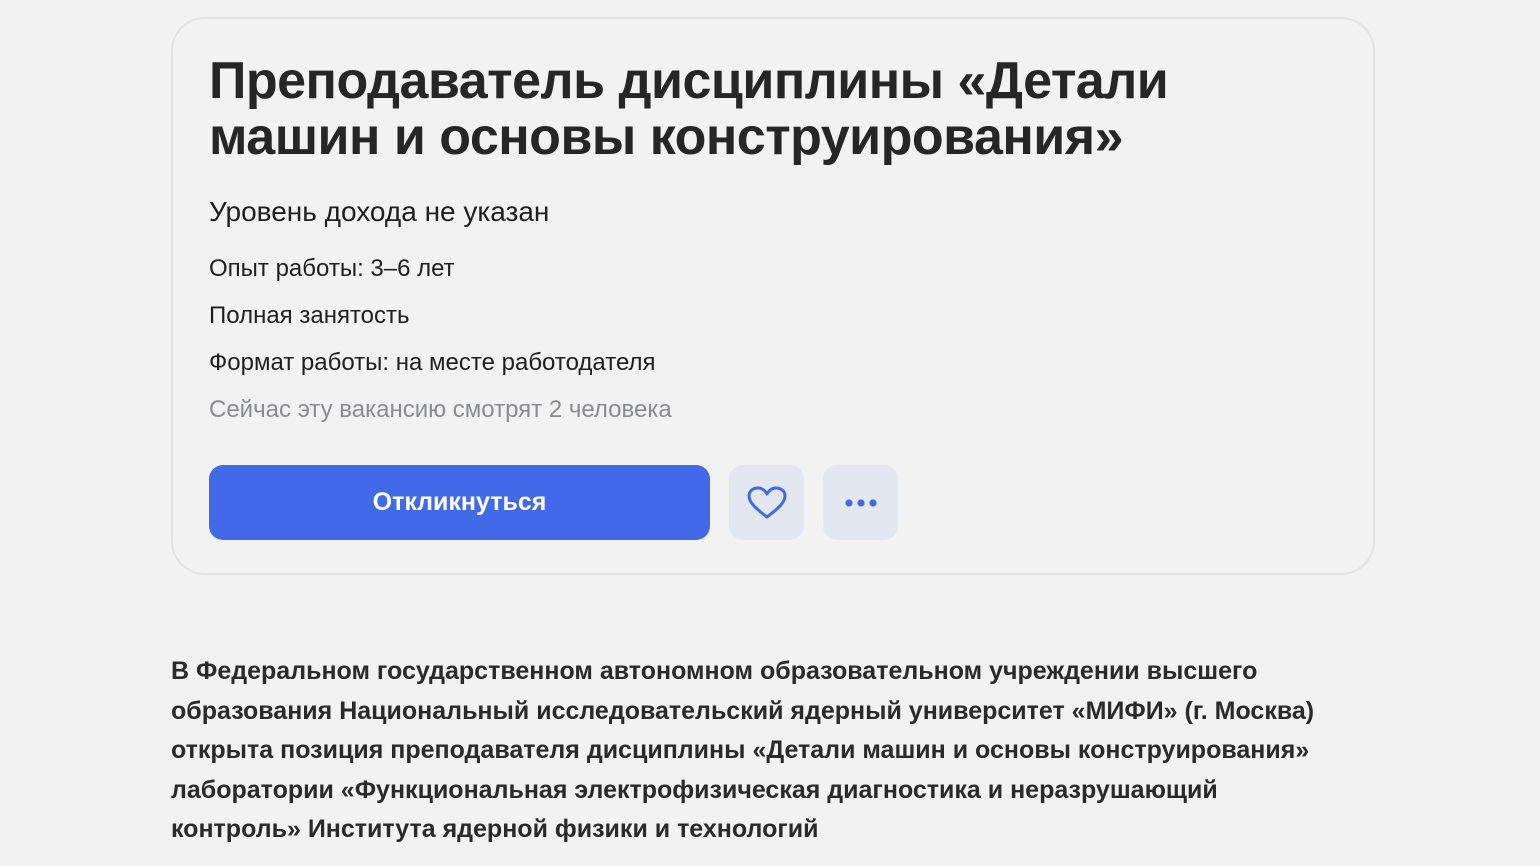  I want to click on favorite-button, so click(766, 502).